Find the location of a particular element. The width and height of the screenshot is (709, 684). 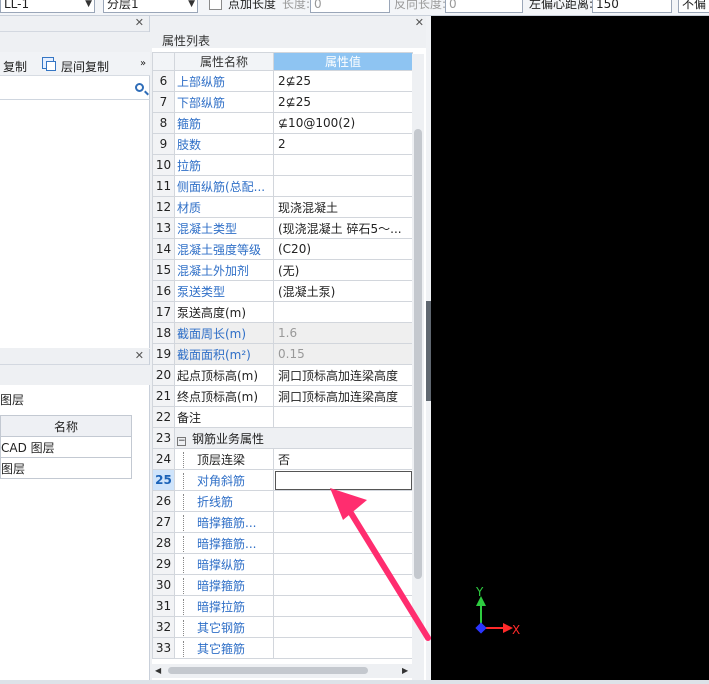

property-name: 材质 is located at coordinates (224, 207).